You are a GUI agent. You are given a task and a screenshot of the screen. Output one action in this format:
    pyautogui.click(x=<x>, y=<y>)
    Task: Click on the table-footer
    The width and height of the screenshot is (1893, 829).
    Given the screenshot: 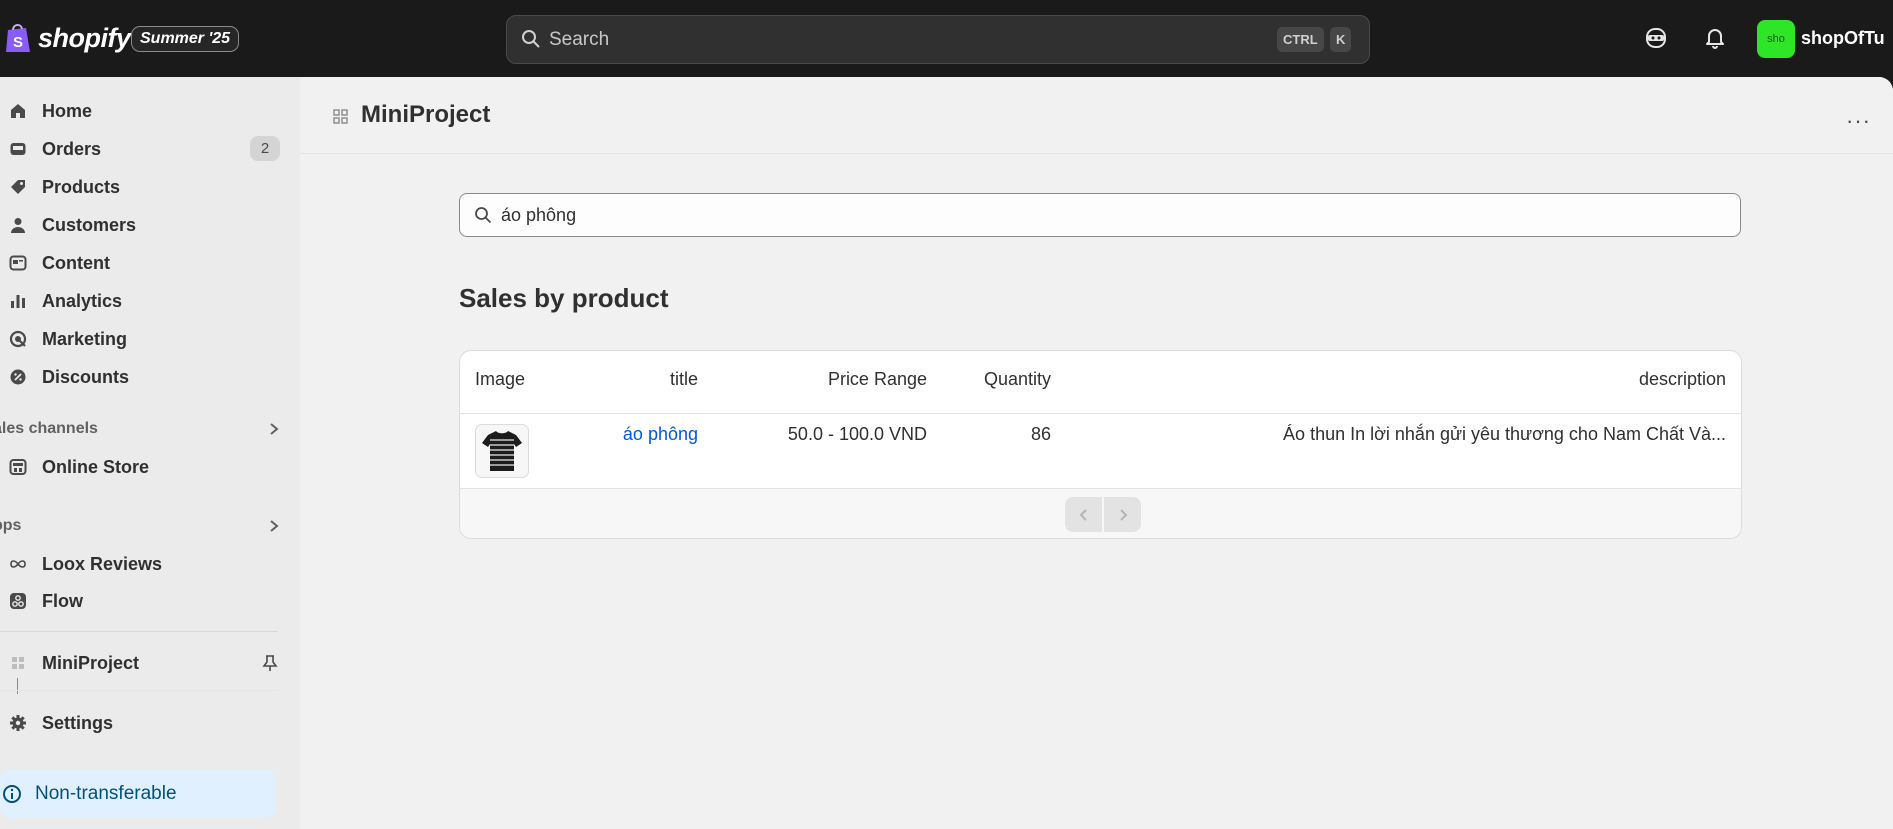 What is the action you would take?
    pyautogui.click(x=1100, y=513)
    